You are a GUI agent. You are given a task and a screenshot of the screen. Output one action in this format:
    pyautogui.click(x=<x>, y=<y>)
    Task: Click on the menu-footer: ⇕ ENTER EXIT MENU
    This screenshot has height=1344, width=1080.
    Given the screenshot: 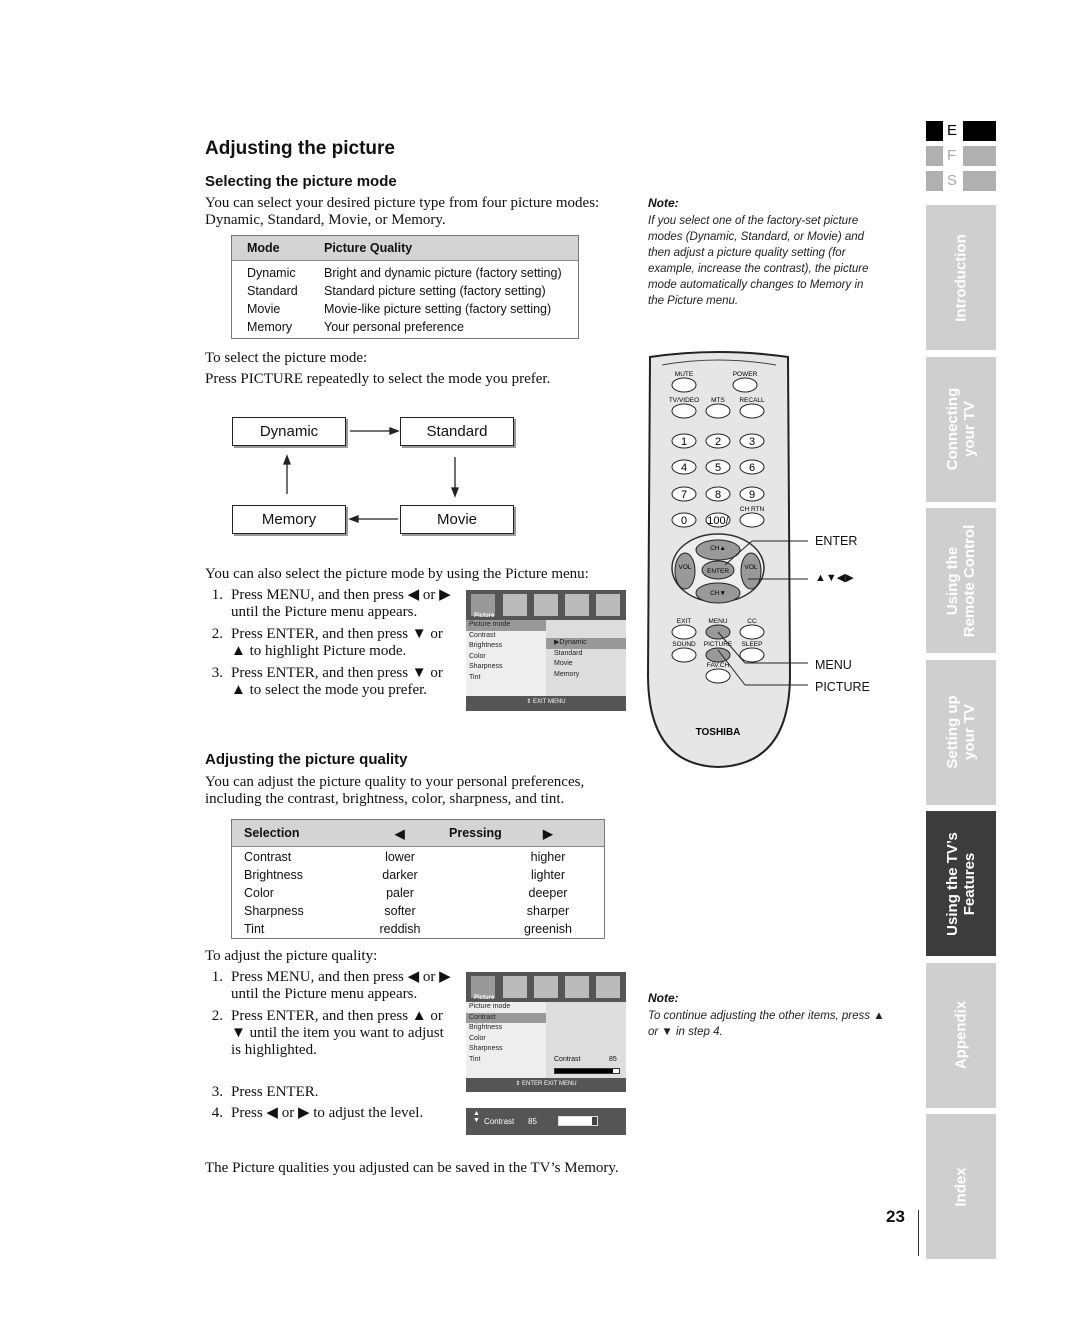 What is the action you would take?
    pyautogui.click(x=546, y=1084)
    